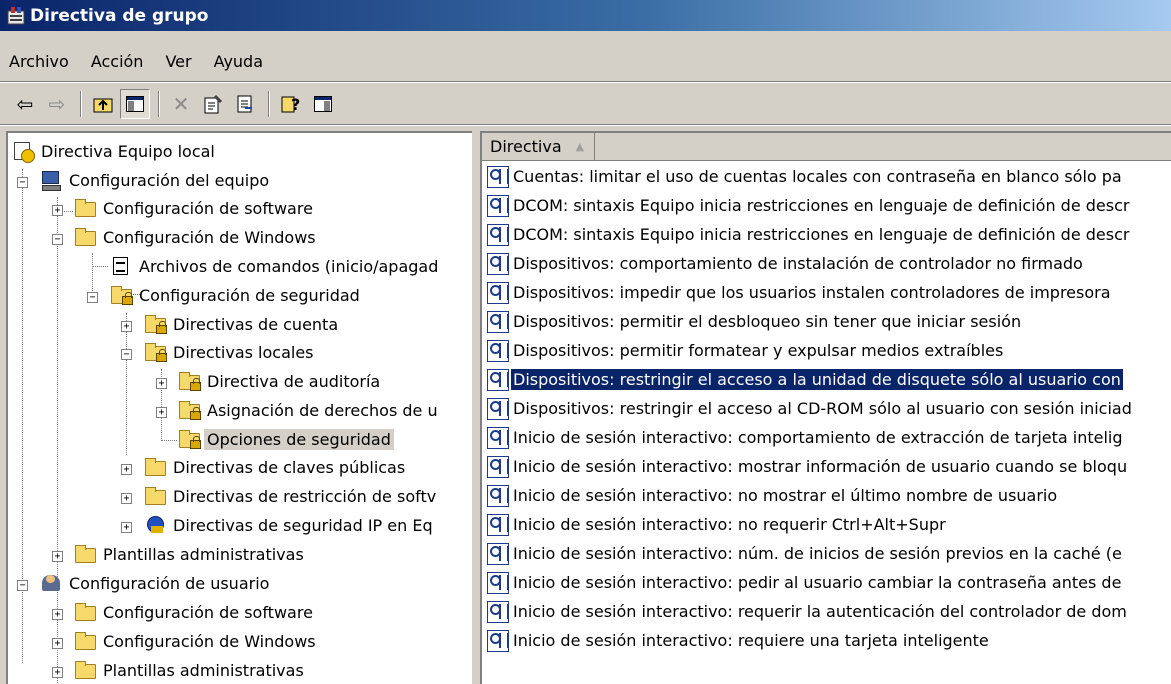  I want to click on show-hide-action-pane-icon, so click(323, 104).